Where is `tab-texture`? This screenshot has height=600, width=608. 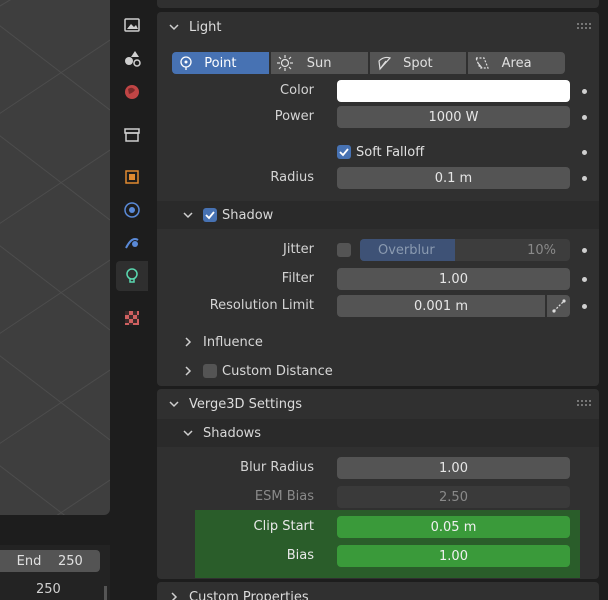 tab-texture is located at coordinates (132, 318).